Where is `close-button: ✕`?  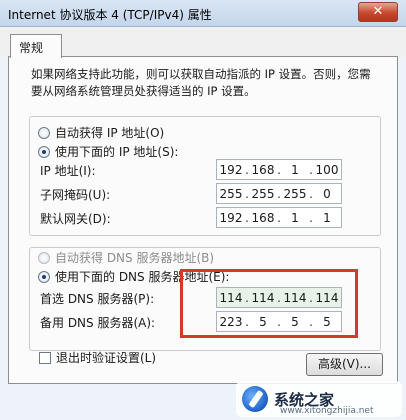 close-button: ✕ is located at coordinates (378, 12).